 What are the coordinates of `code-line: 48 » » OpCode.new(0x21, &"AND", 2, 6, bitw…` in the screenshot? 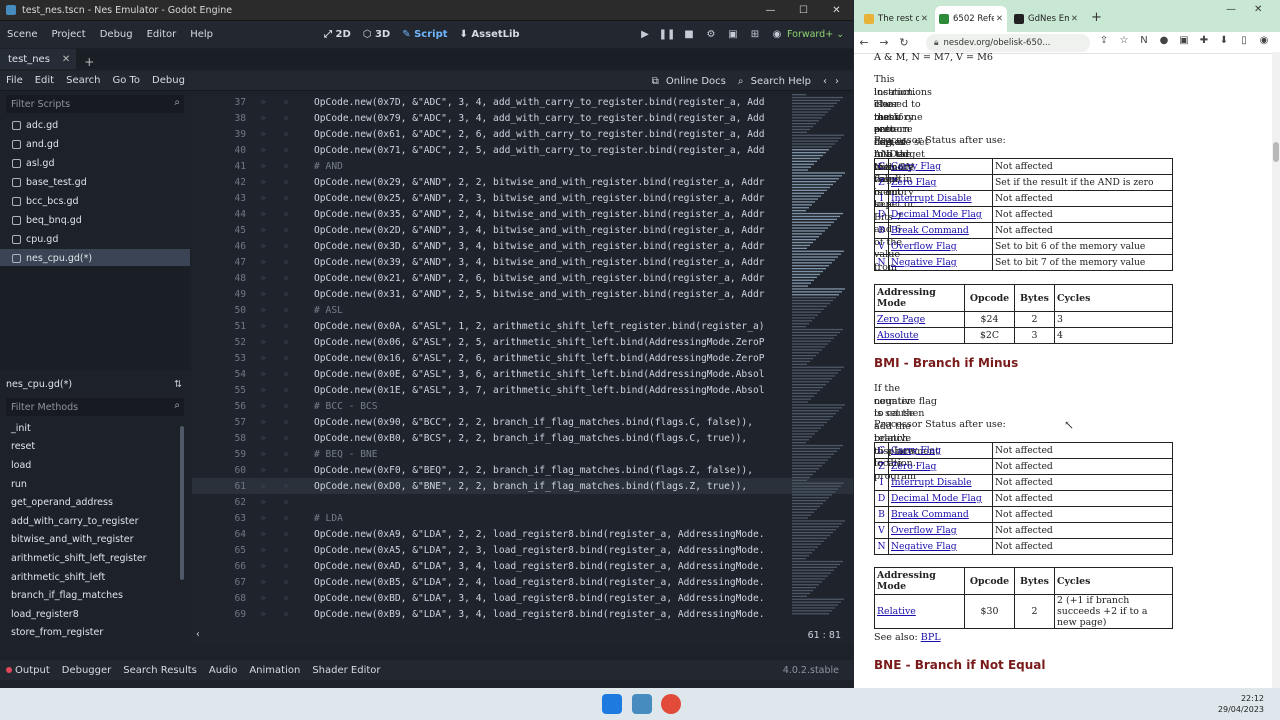 It's located at (522, 278).